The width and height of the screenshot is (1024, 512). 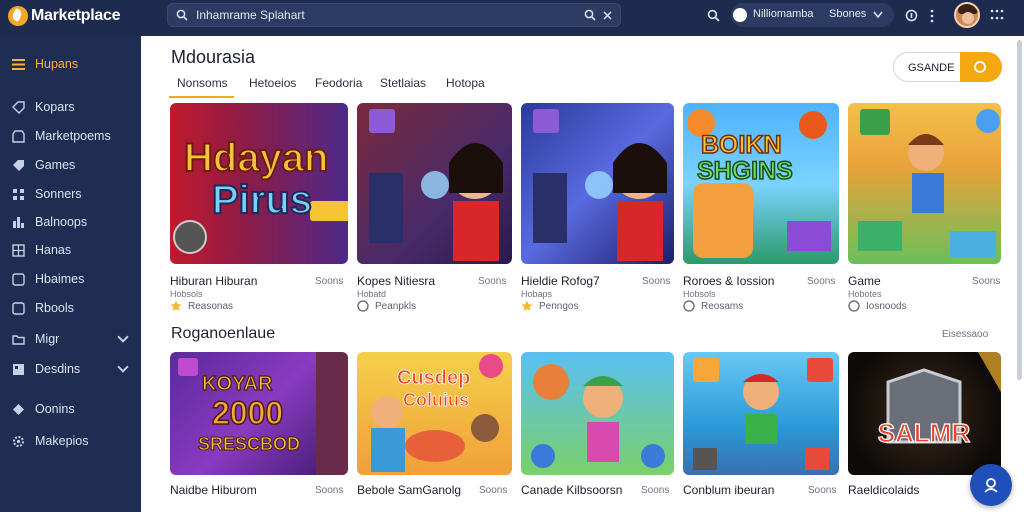 I want to click on game-title: Roroes & Iossion, so click(x=729, y=281).